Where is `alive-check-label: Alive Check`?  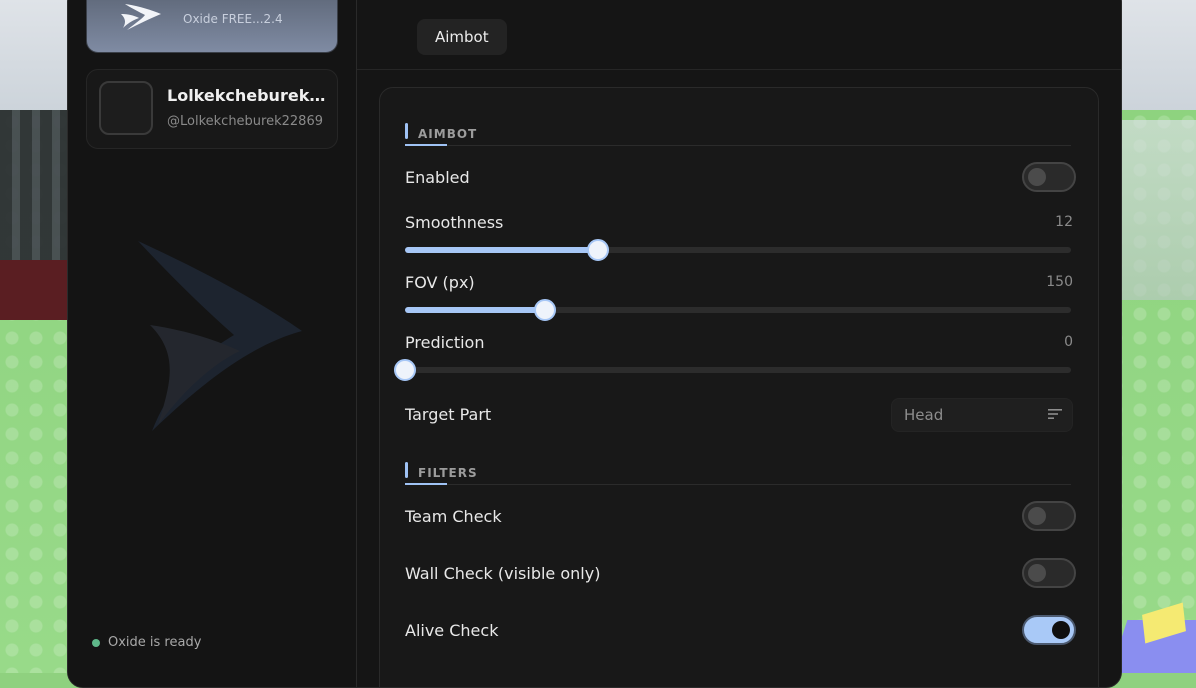 alive-check-label: Alive Check is located at coordinates (452, 630).